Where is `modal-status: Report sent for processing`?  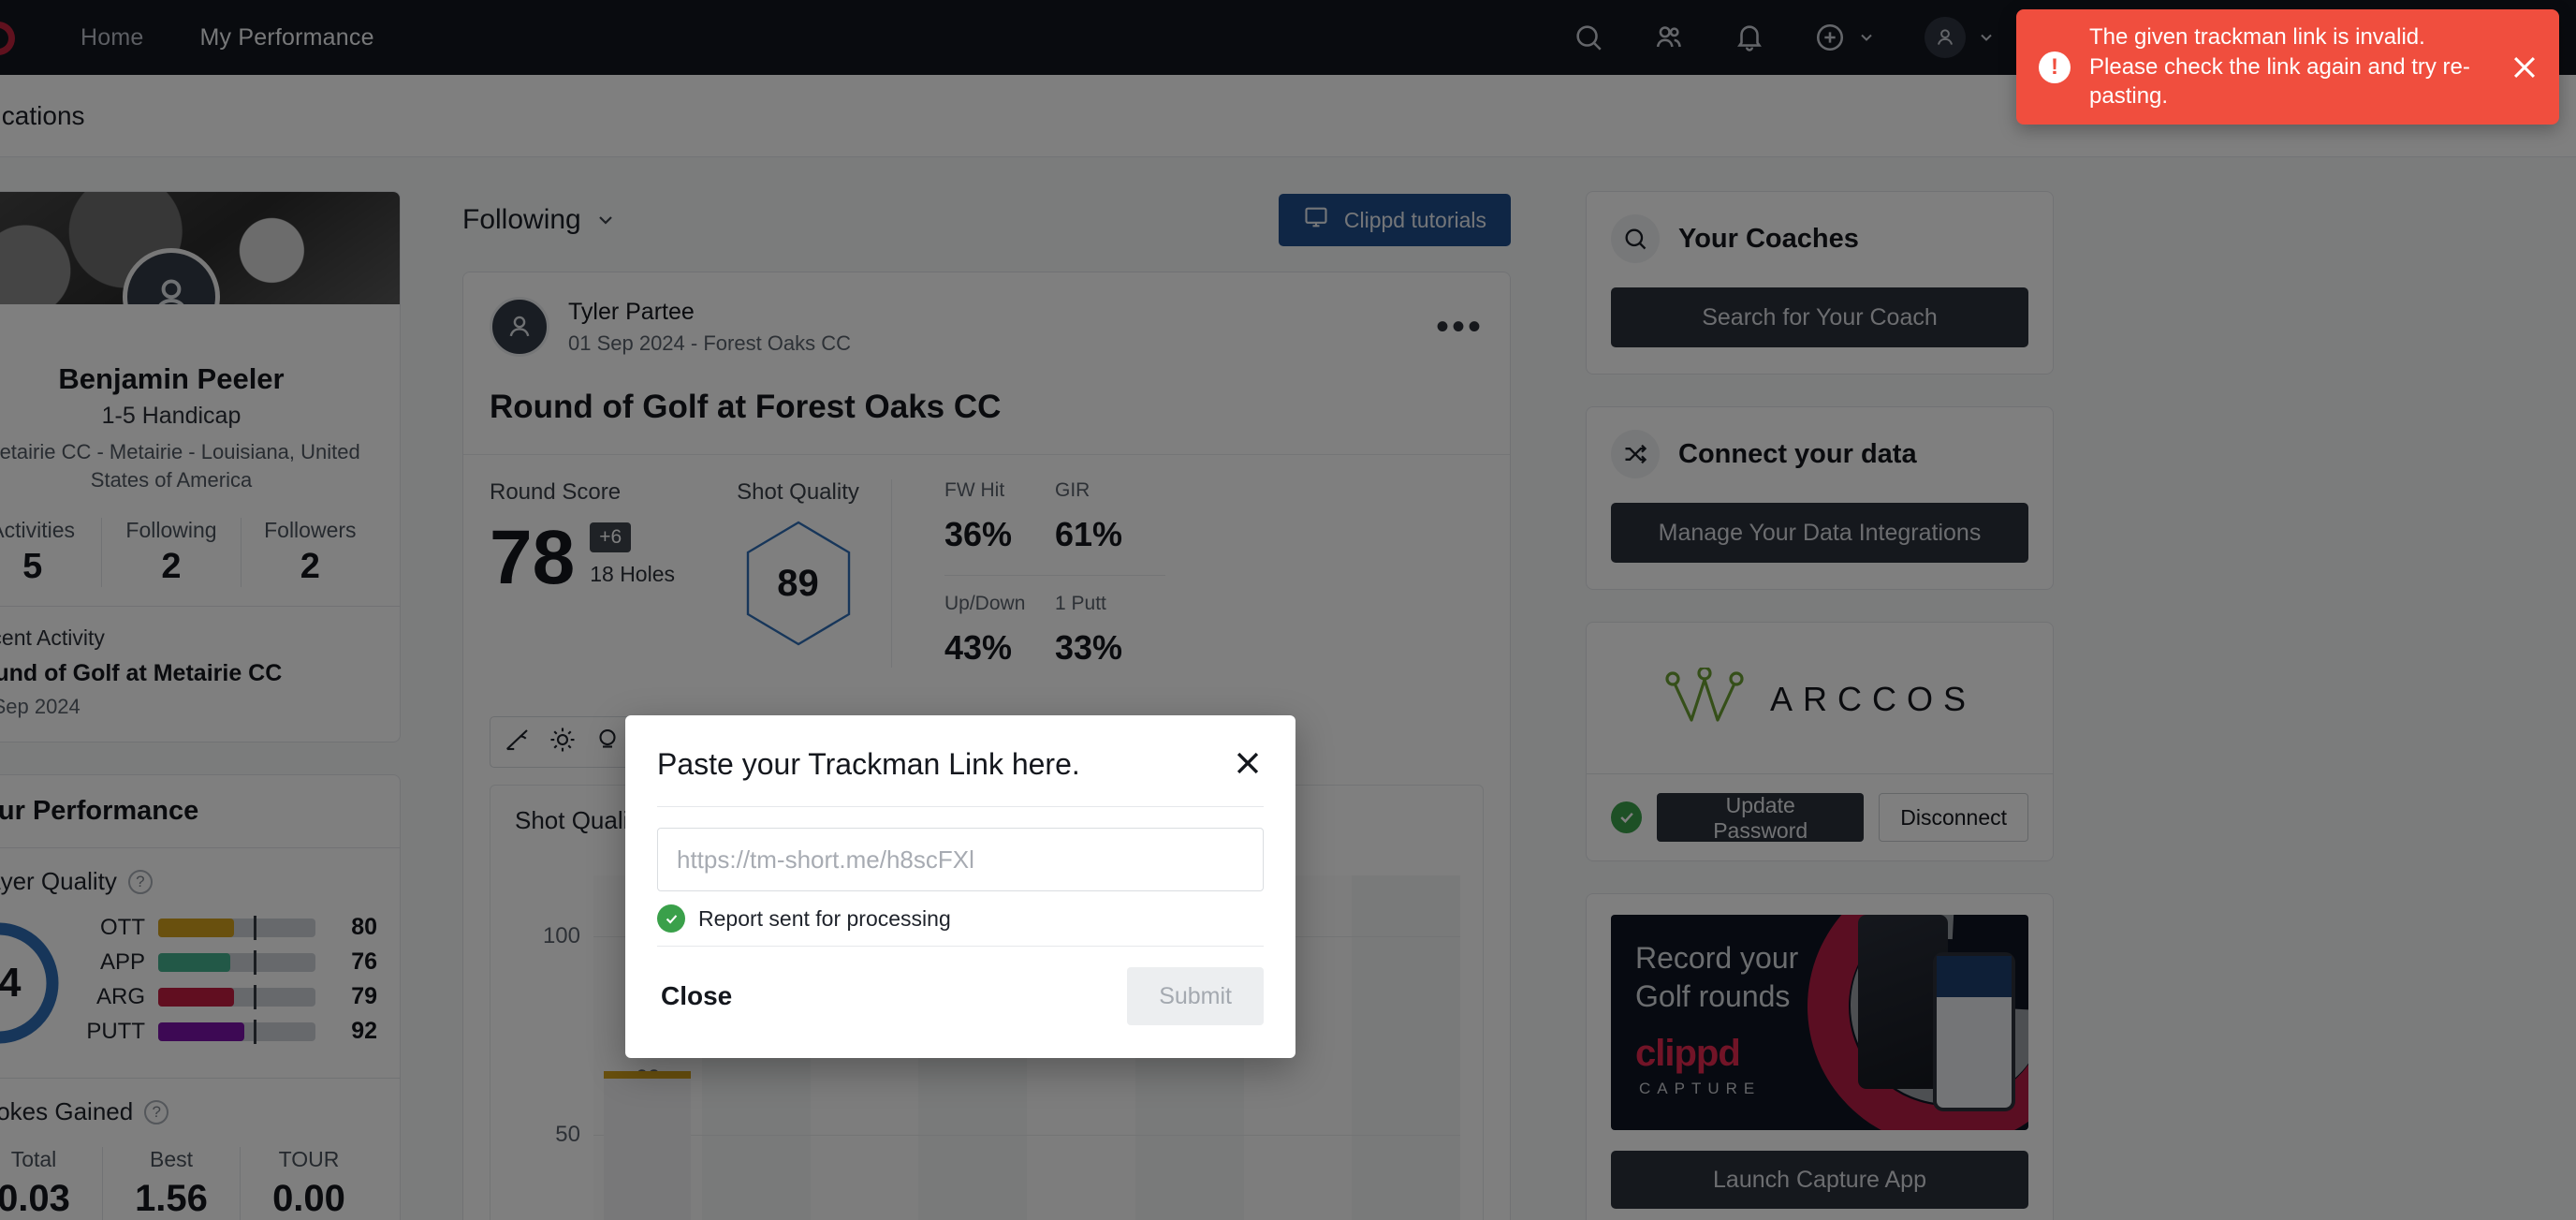
modal-status: Report sent for processing is located at coordinates (961, 918).